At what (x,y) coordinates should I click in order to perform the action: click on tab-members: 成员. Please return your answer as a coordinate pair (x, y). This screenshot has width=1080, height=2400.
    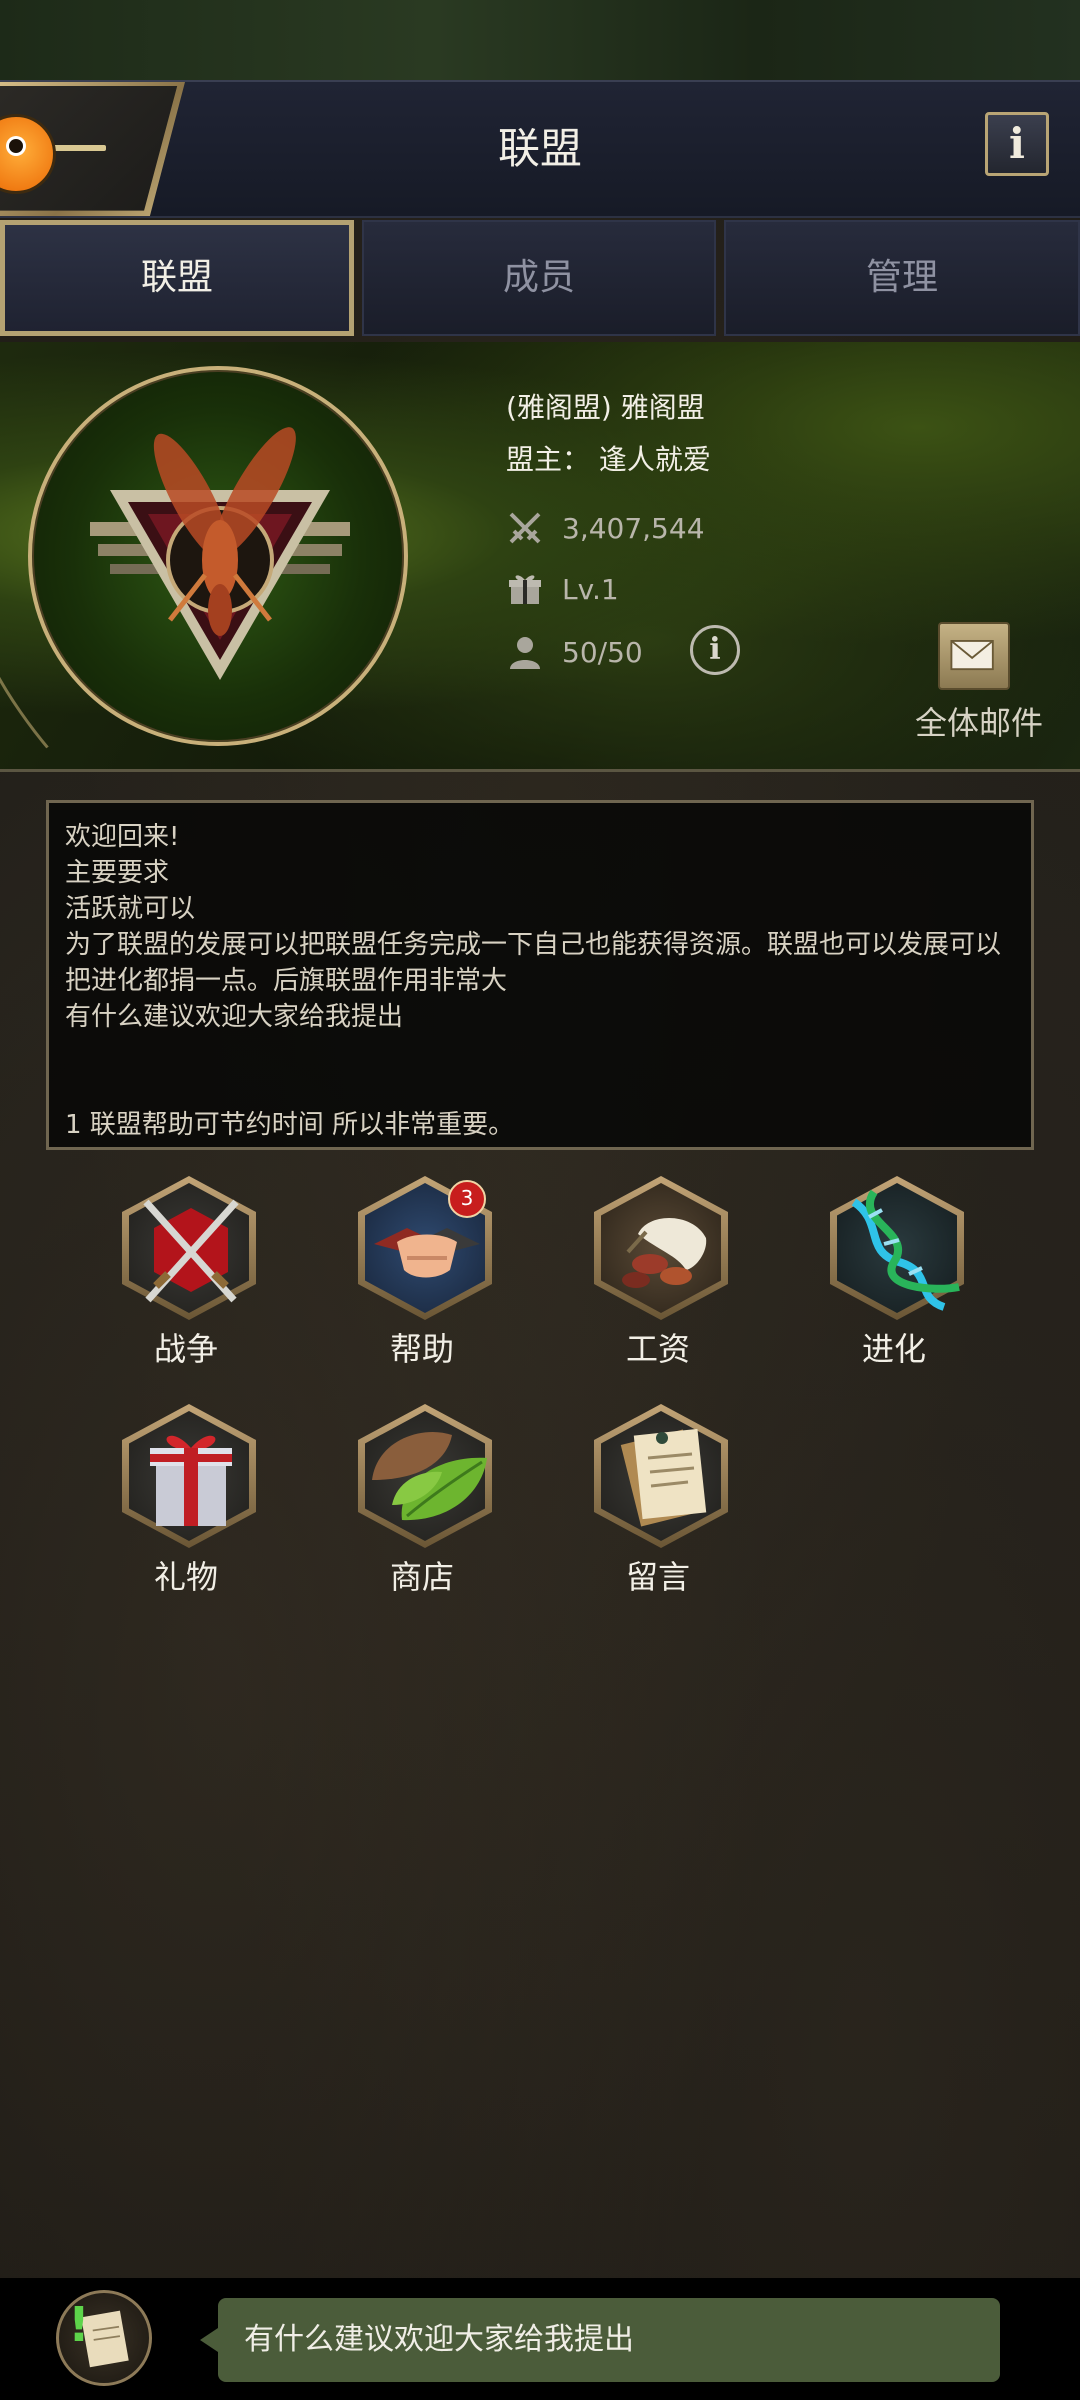
    Looking at the image, I should click on (539, 278).